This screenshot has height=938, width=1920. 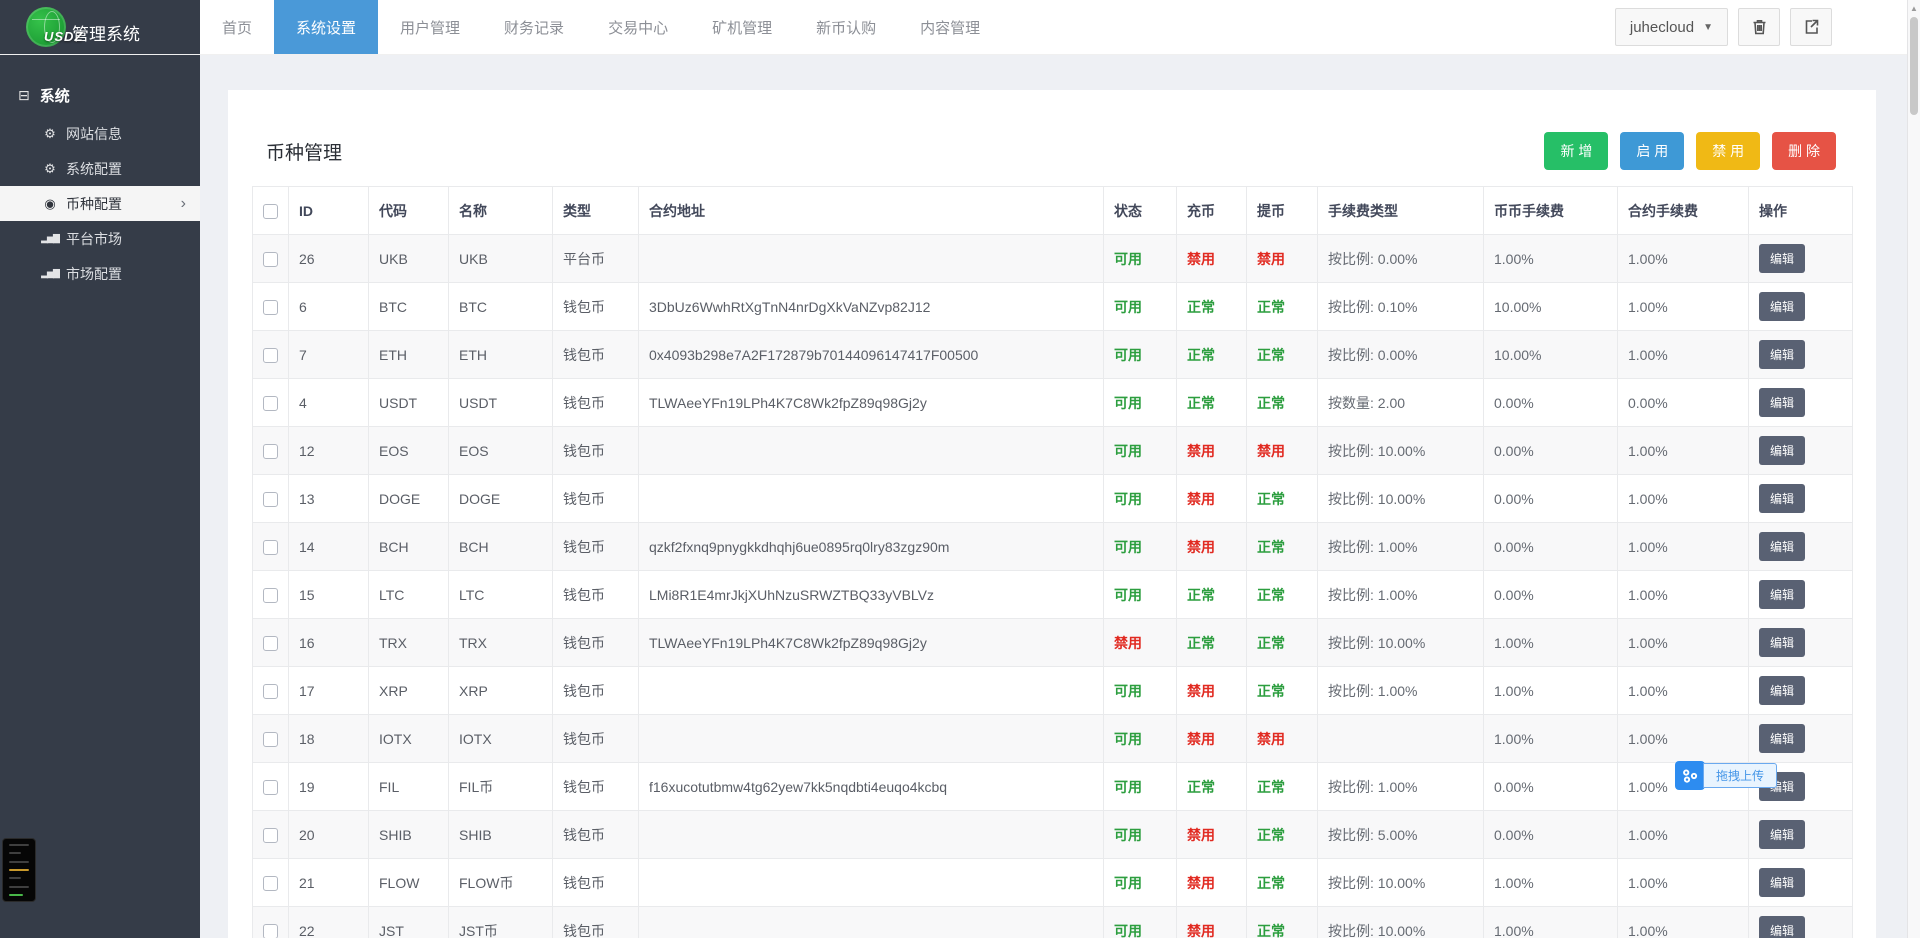 What do you see at coordinates (500, 258) in the screenshot?
I see `cell-name: UKB` at bounding box center [500, 258].